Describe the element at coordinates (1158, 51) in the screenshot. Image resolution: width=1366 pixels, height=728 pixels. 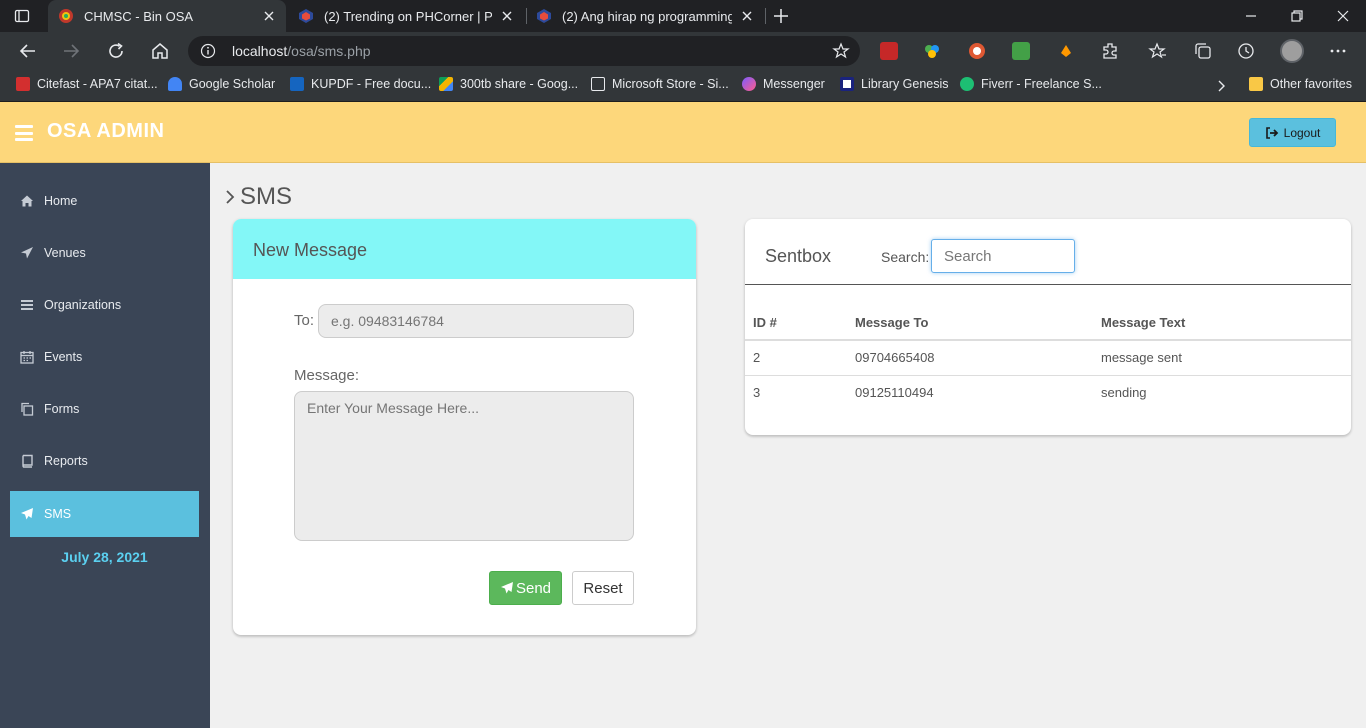
I see `favorites-icon` at that location.